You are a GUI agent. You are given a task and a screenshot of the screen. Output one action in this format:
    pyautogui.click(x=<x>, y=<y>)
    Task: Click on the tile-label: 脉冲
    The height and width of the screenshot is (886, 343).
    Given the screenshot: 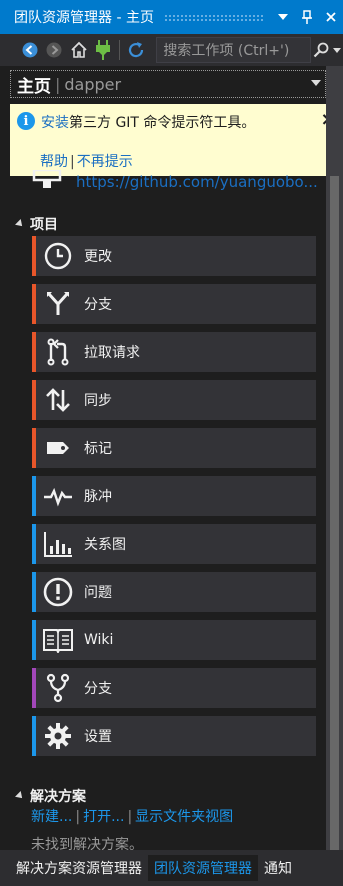 What is the action you would take?
    pyautogui.click(x=98, y=497)
    